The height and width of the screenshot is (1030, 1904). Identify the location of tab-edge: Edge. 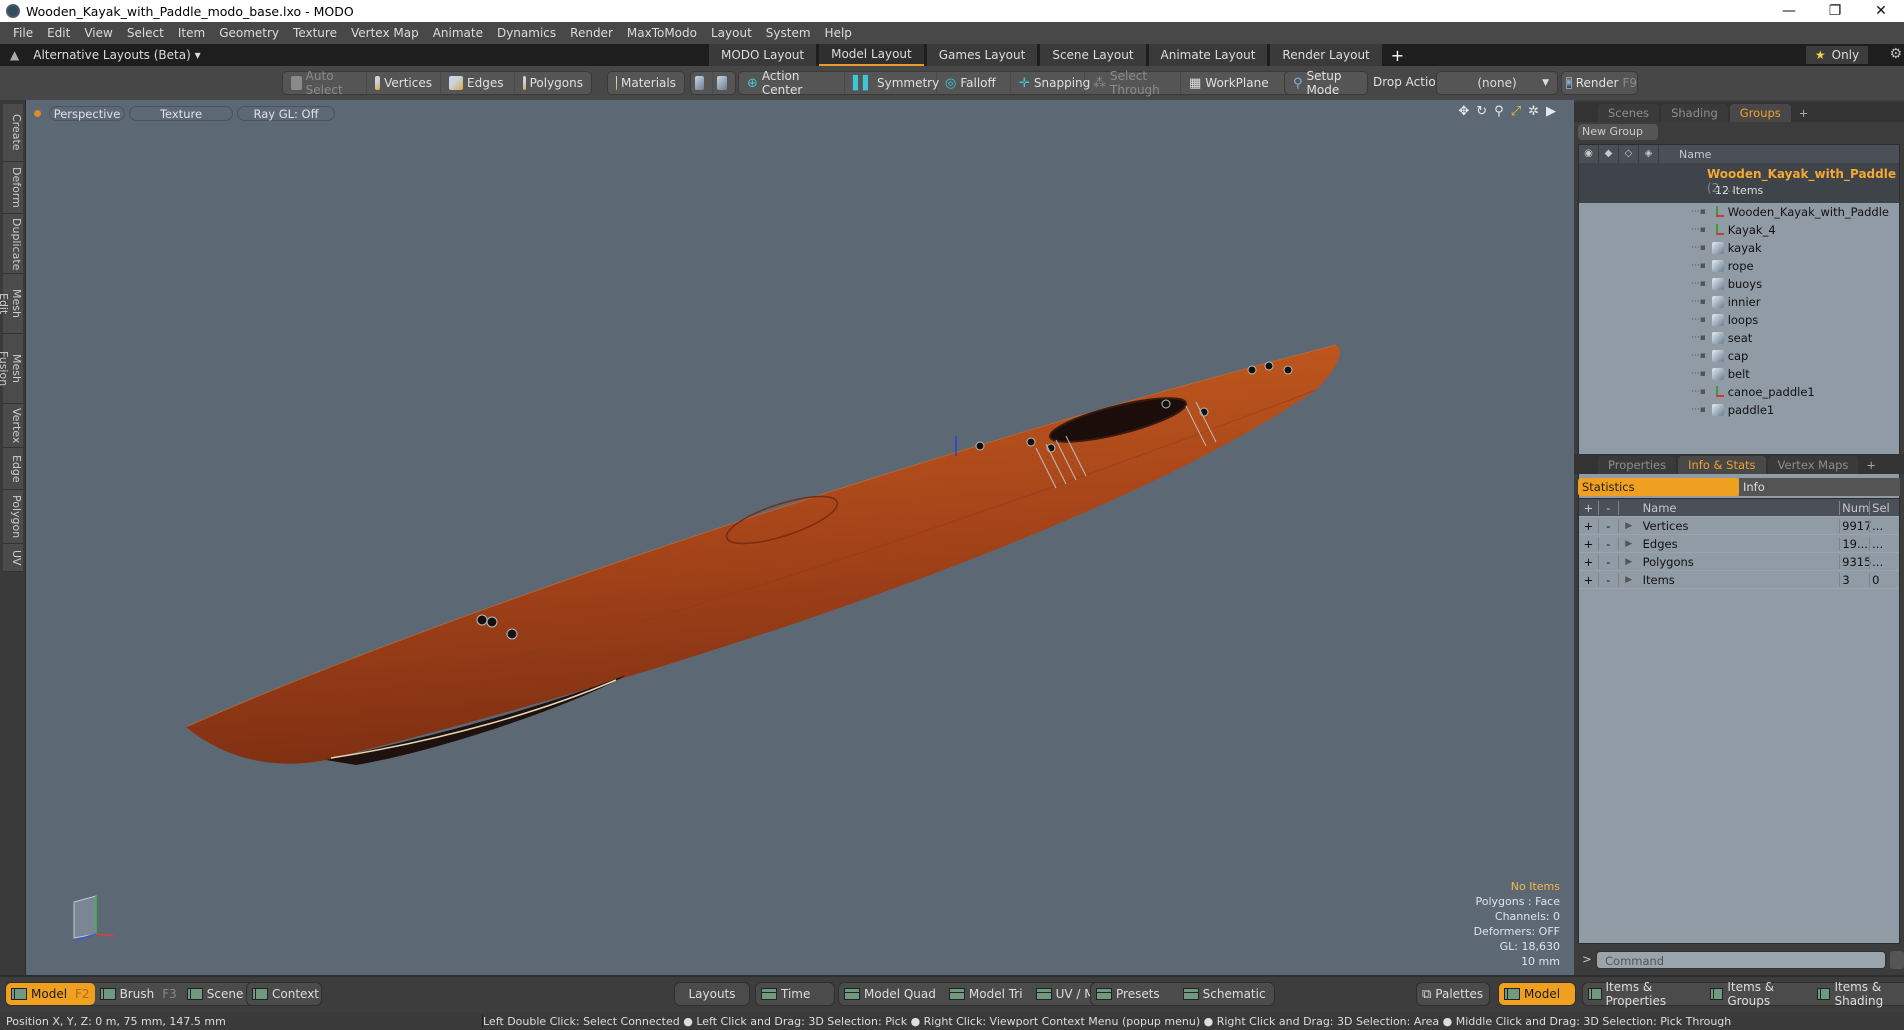
(13, 469).